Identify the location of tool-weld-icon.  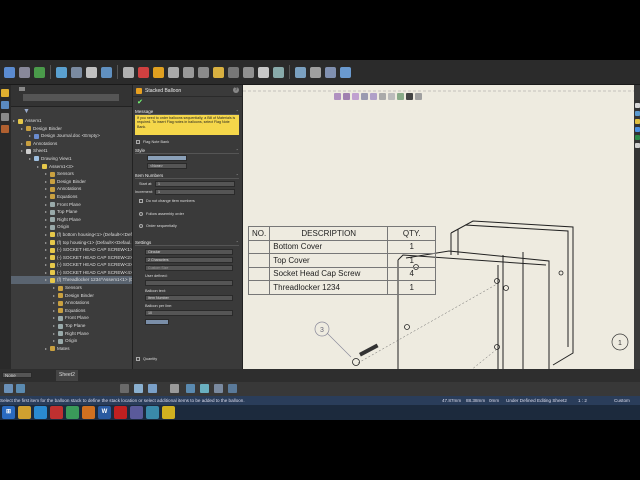
(173, 72).